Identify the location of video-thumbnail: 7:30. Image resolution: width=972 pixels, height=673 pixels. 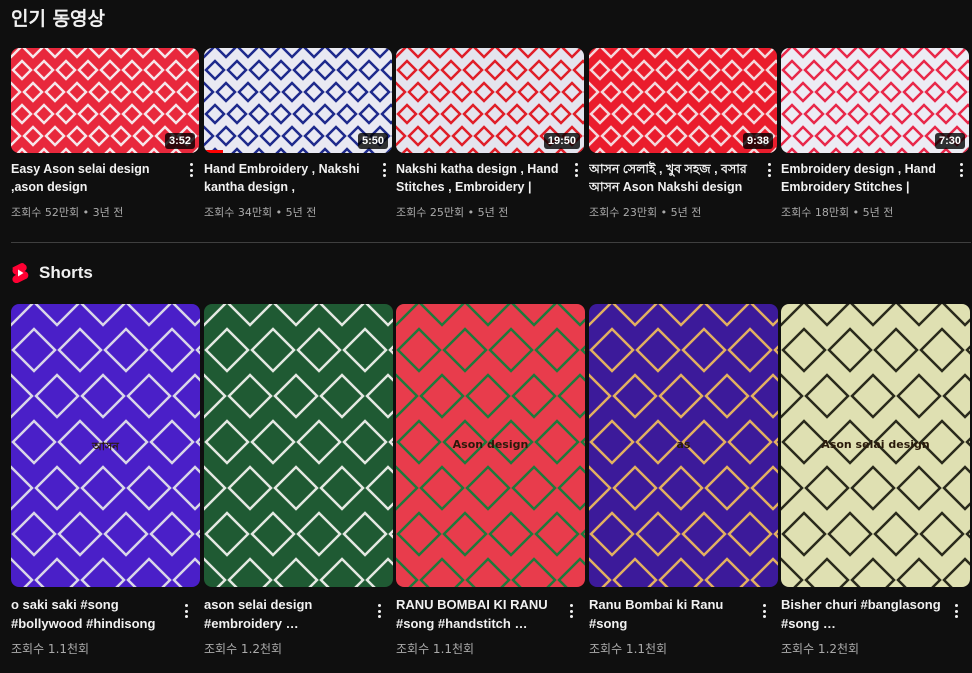
(875, 100).